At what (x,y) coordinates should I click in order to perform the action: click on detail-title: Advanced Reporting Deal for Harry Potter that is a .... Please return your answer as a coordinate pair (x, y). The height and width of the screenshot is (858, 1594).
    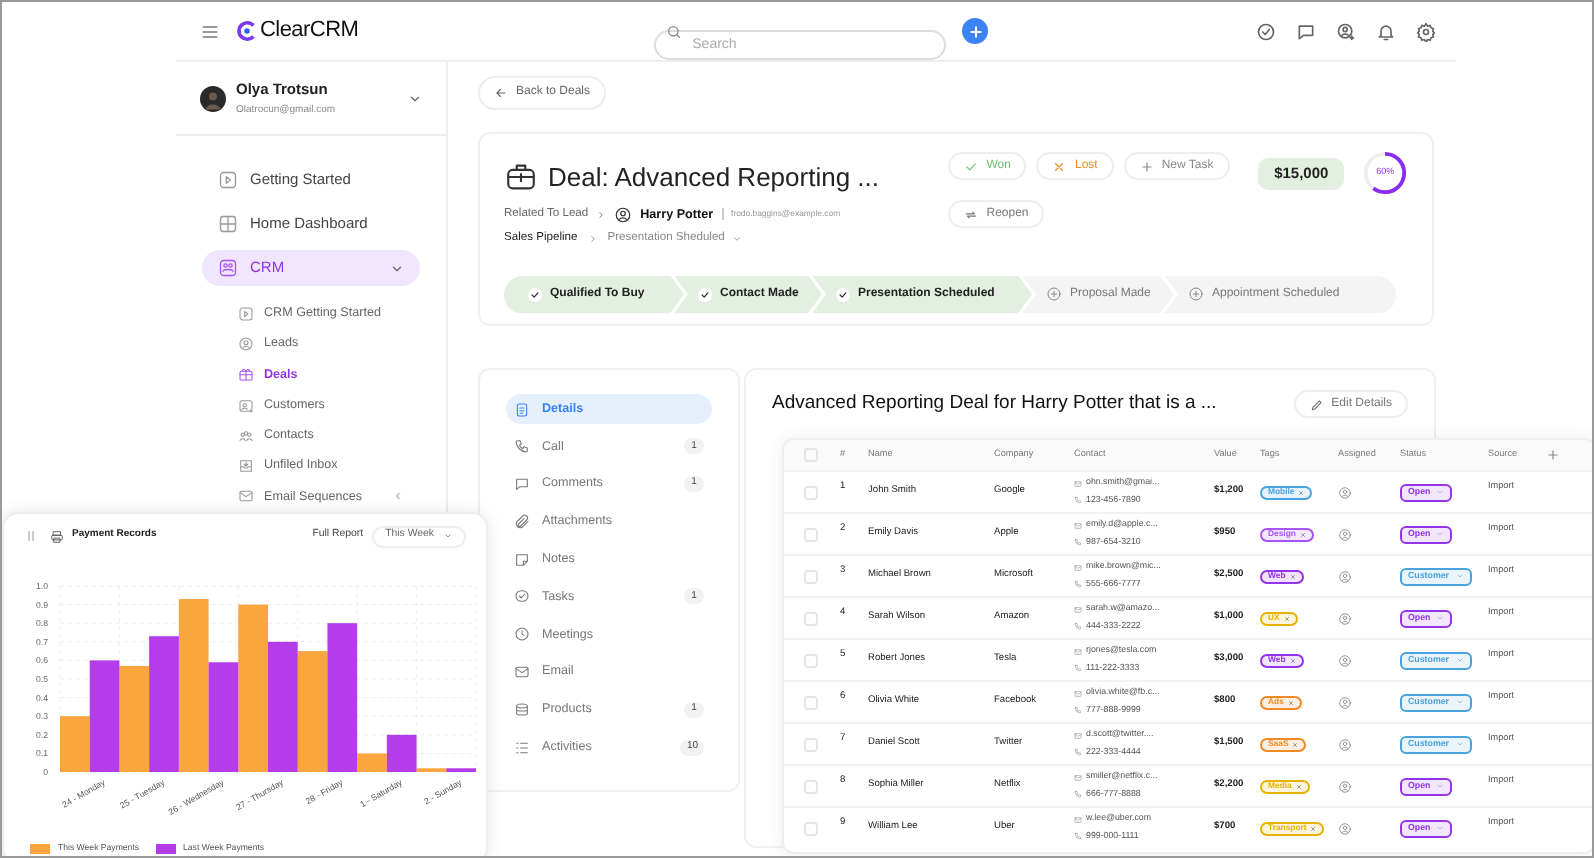
    Looking at the image, I should click on (994, 404).